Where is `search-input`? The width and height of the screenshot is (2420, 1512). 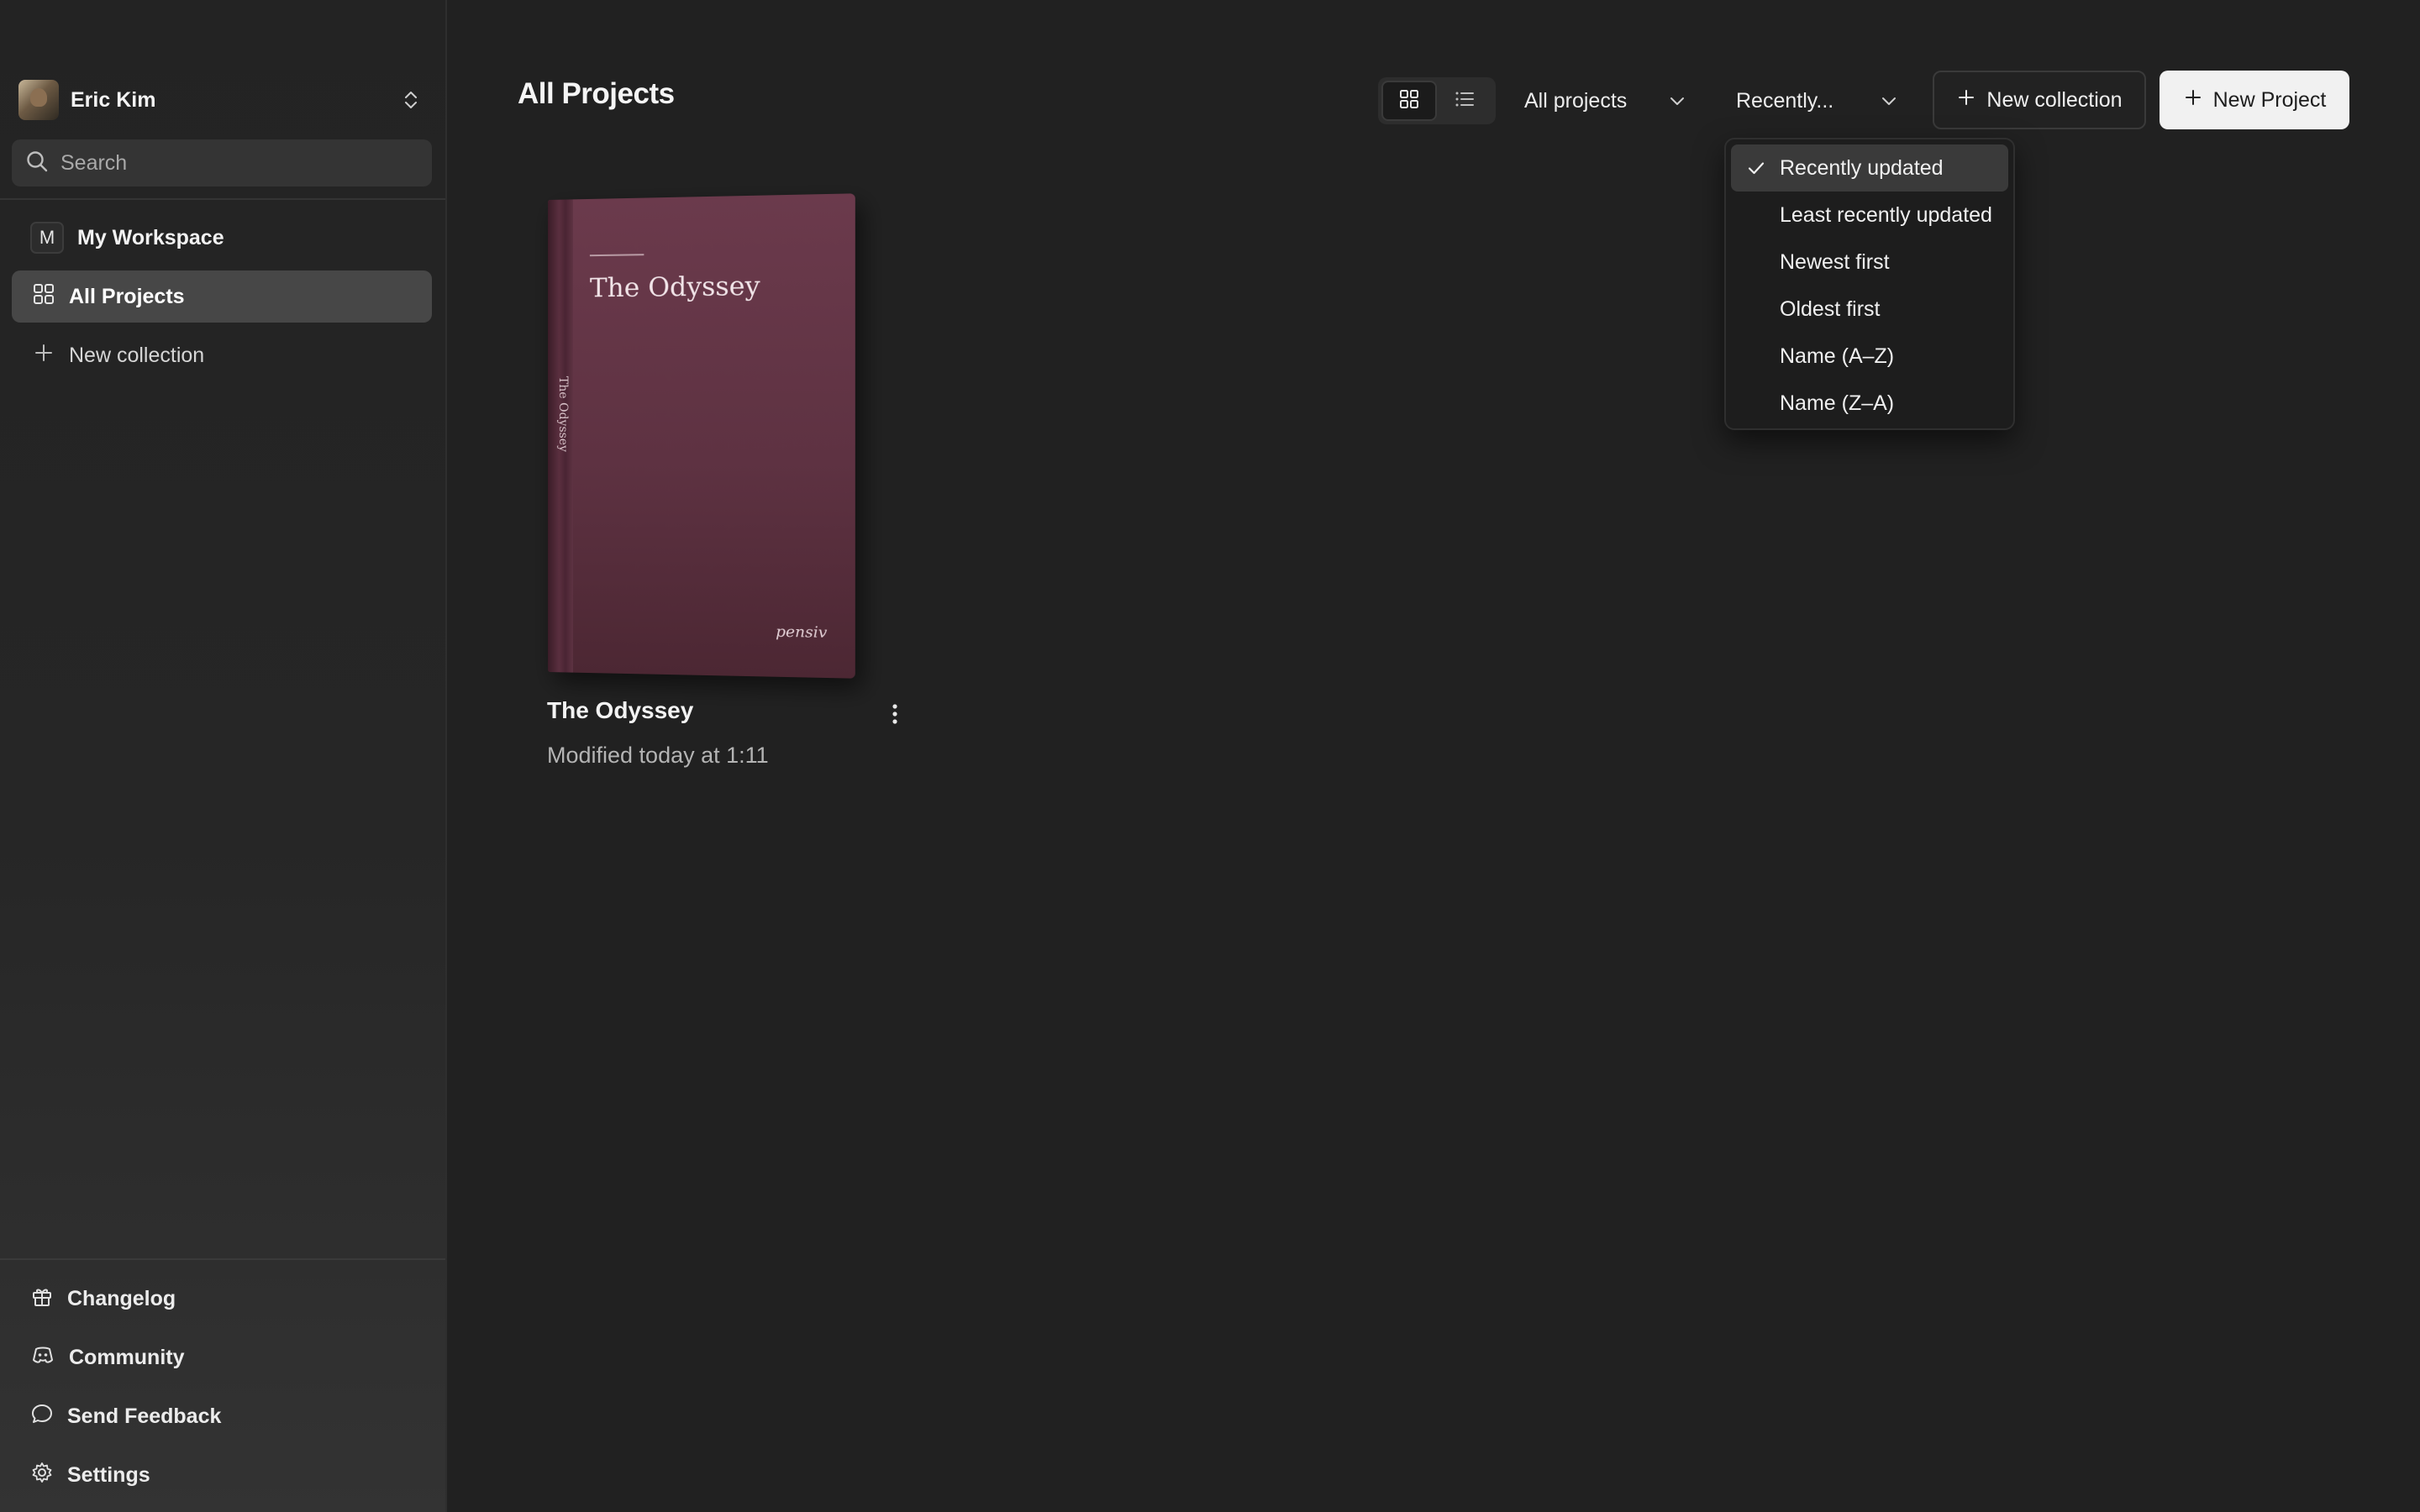 search-input is located at coordinates (235, 163).